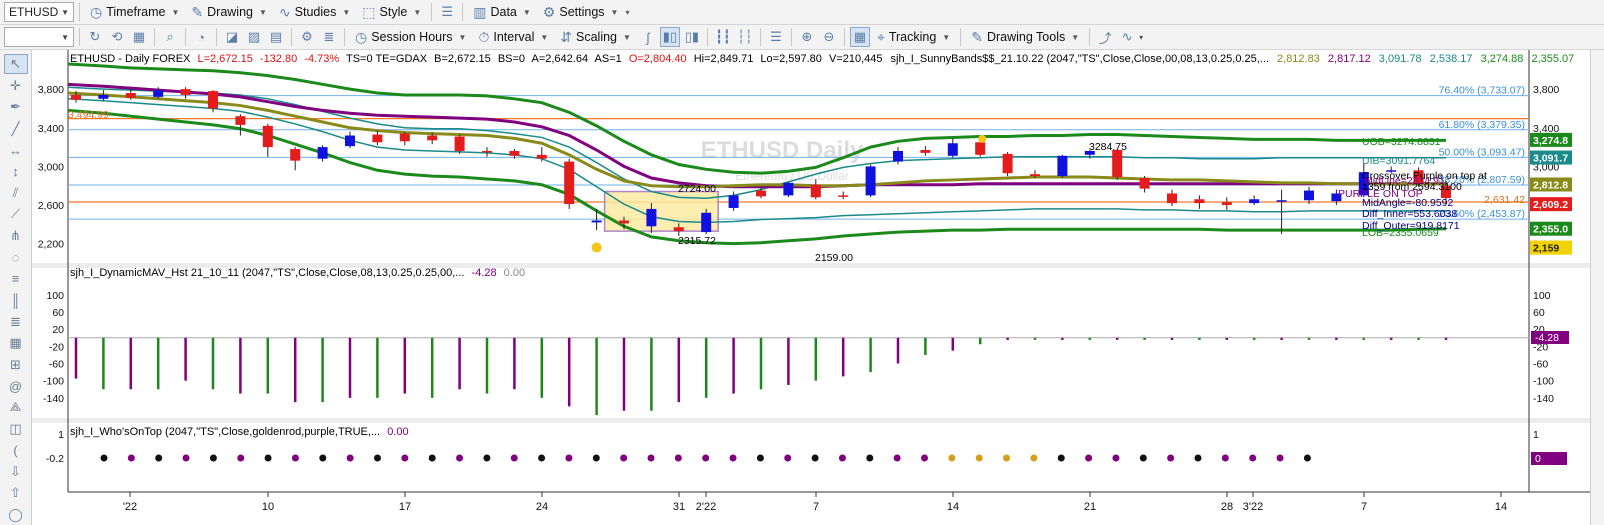  Describe the element at coordinates (1127, 37) in the screenshot. I see `indicator-icon: ∿` at that location.